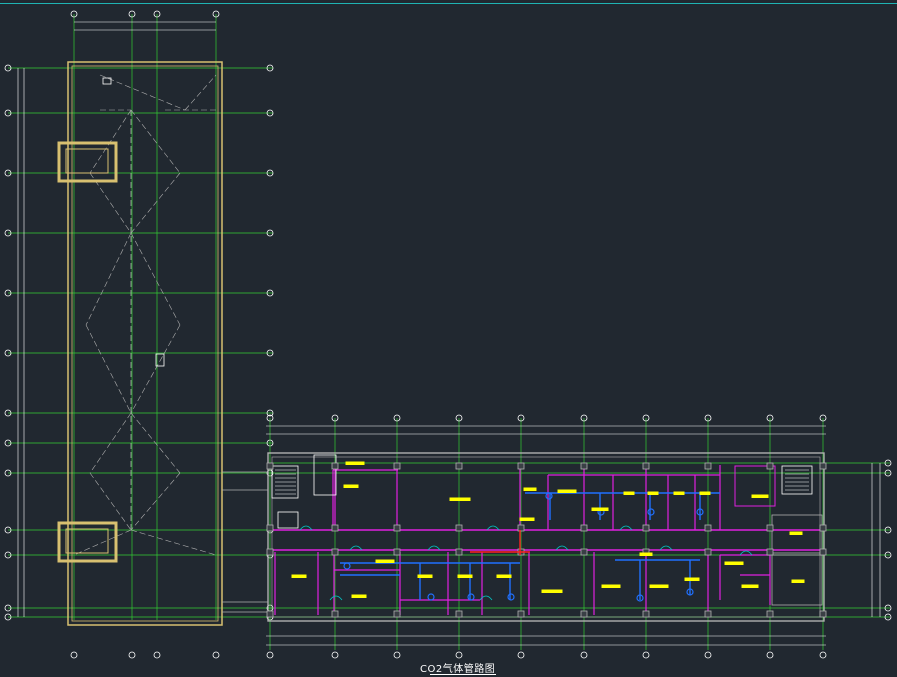 The height and width of the screenshot is (677, 897). Describe the element at coordinates (463, 674) in the screenshot. I see `drawing-title-underline` at that location.